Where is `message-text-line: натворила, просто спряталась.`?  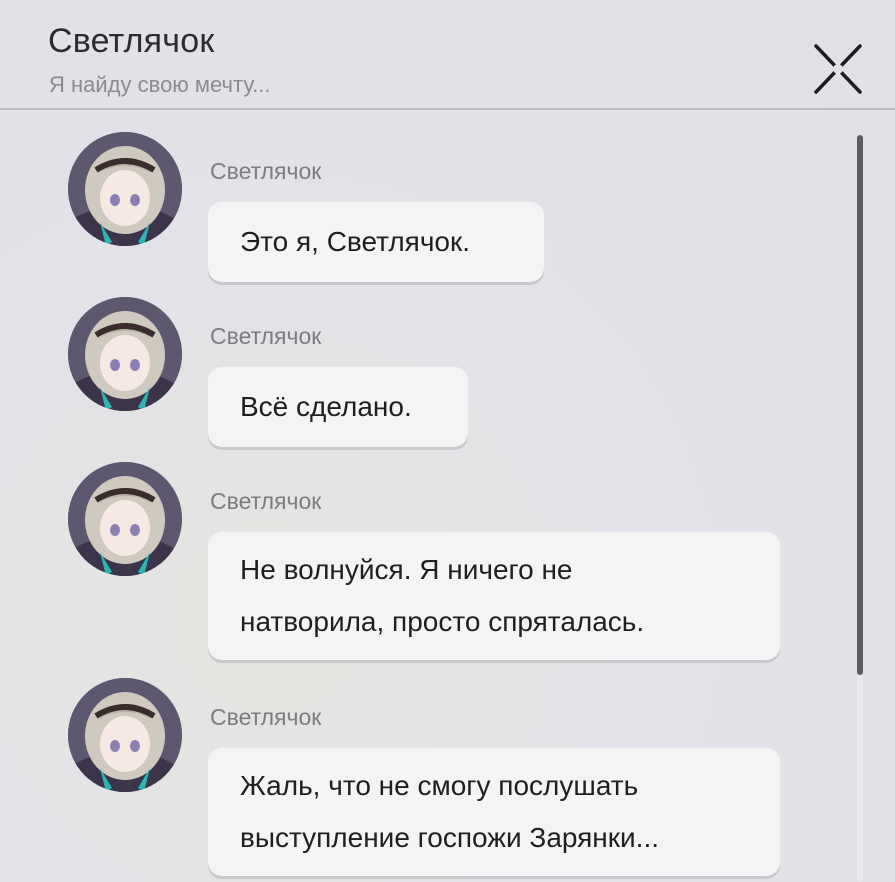 message-text-line: натворила, просто спряталась. is located at coordinates (442, 621).